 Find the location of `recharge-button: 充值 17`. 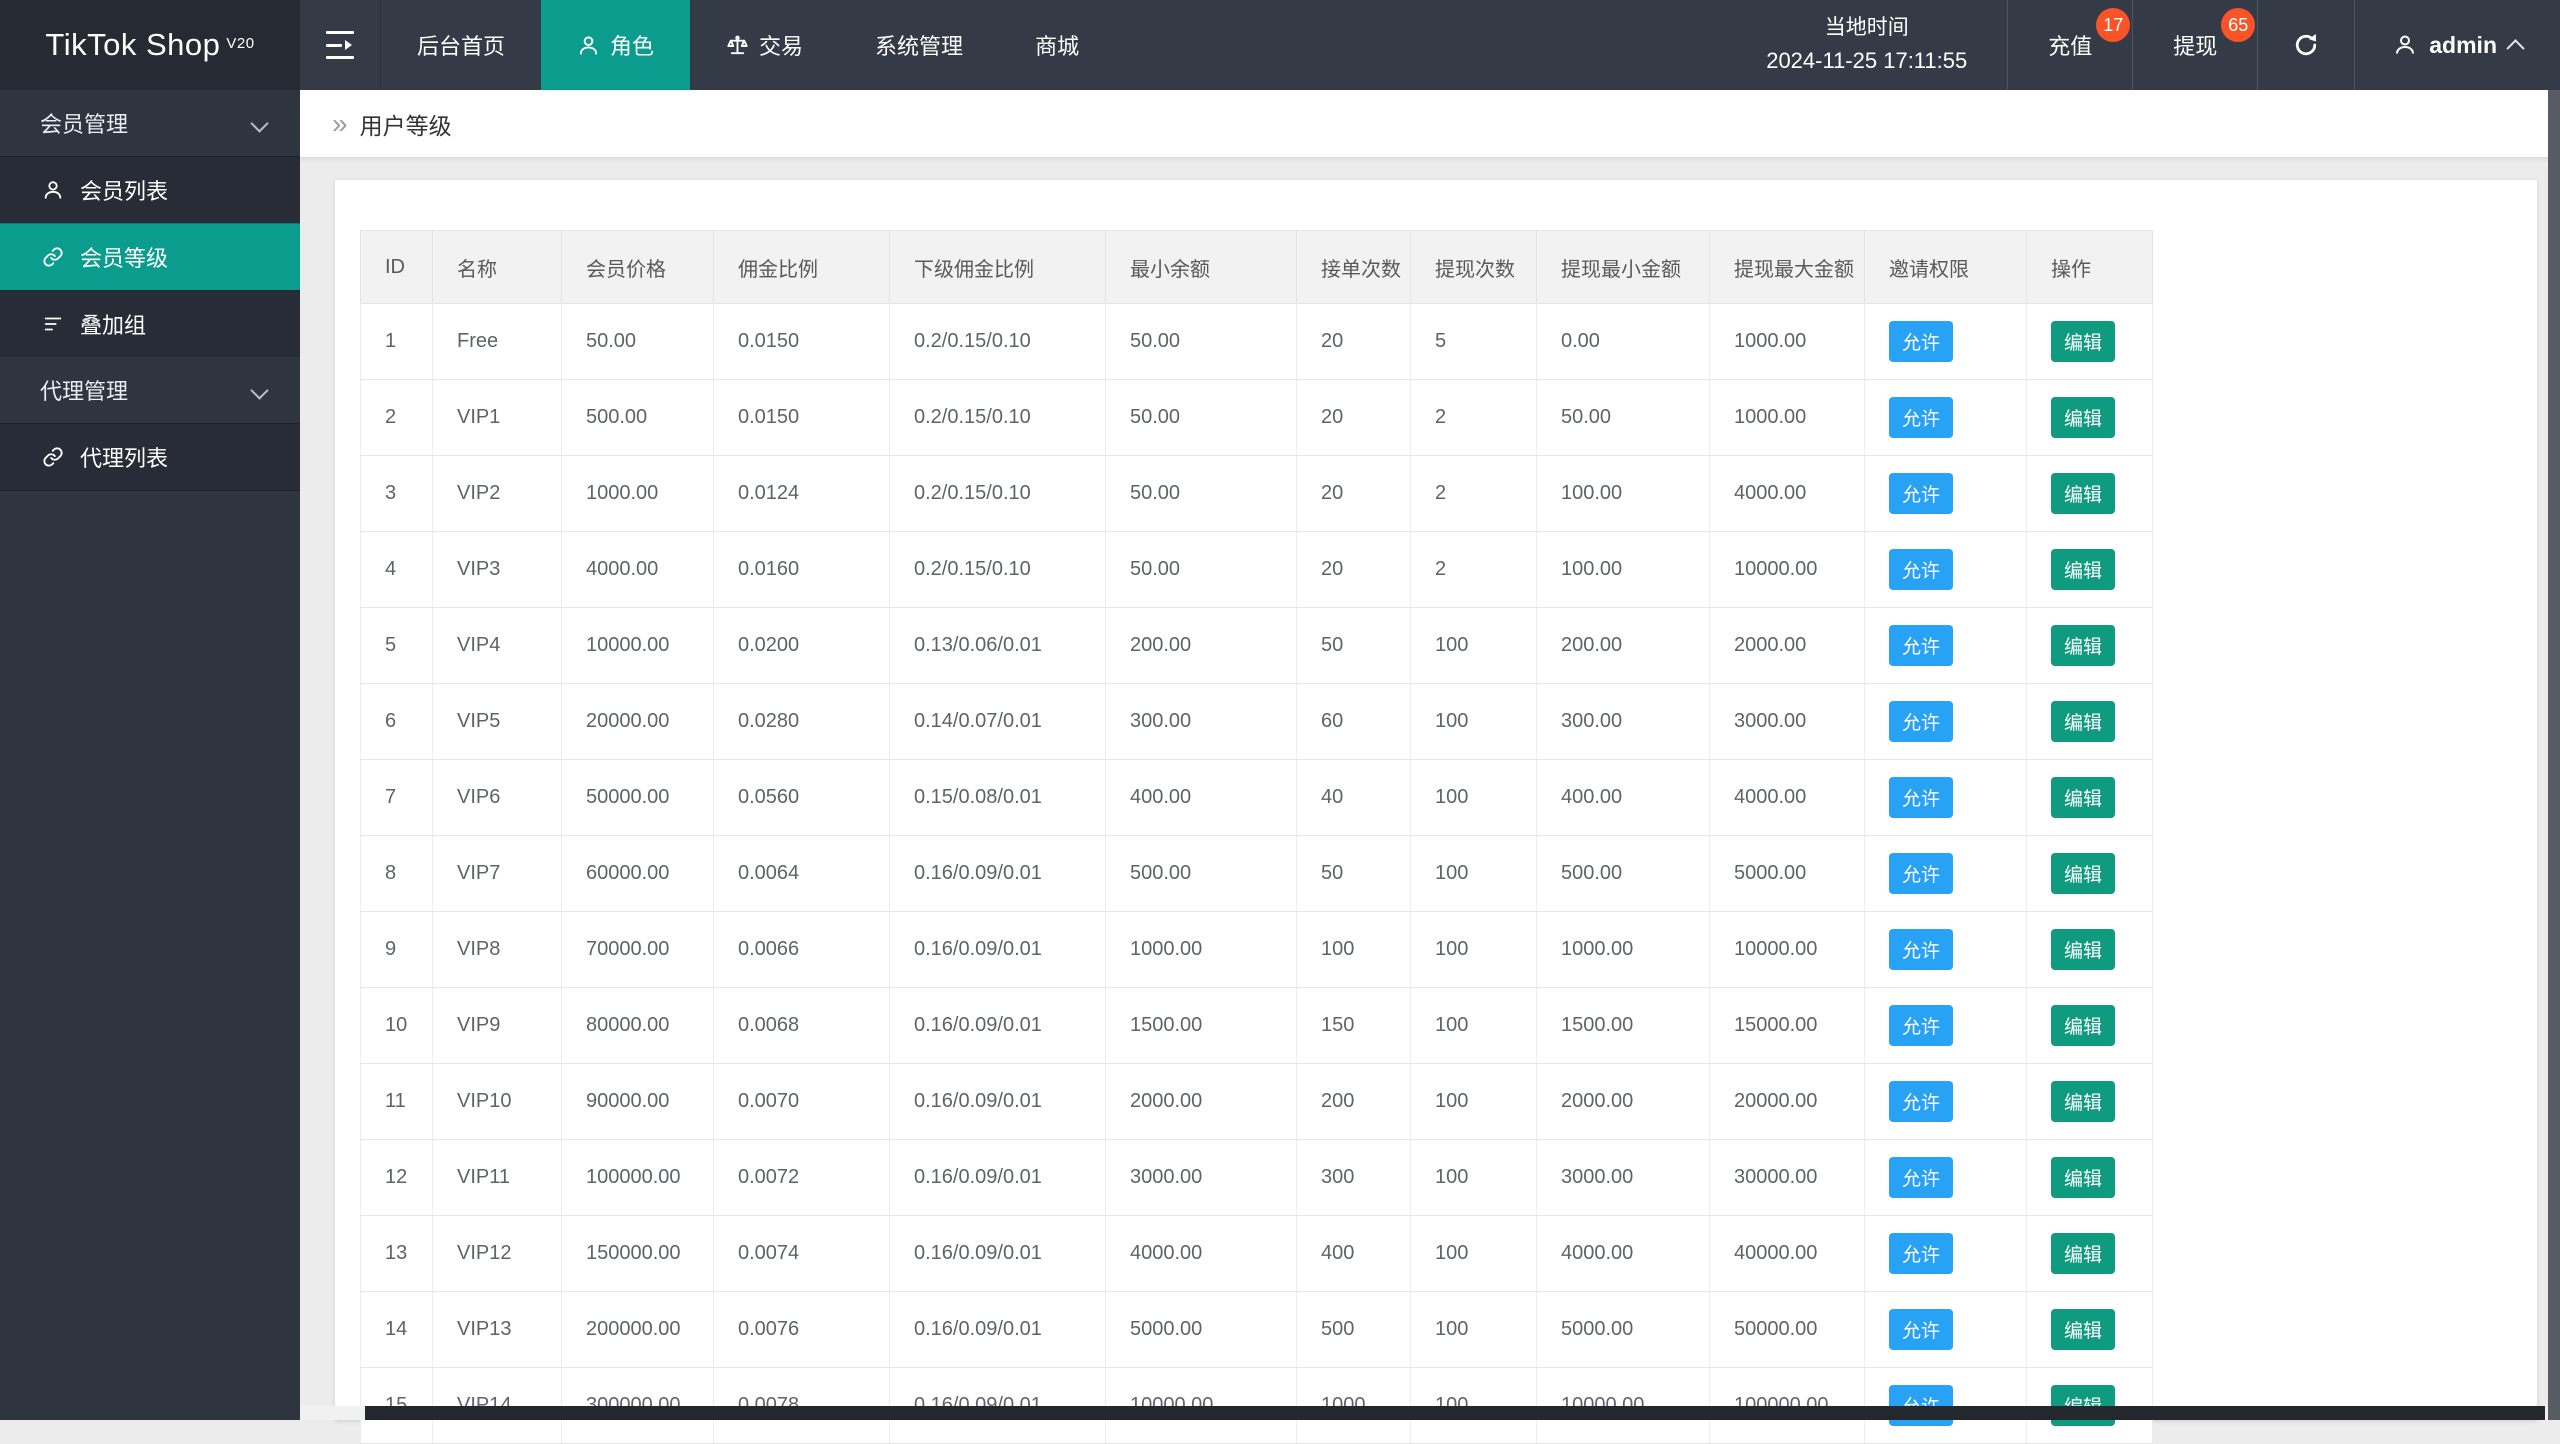

recharge-button: 充值 17 is located at coordinates (2071, 45).